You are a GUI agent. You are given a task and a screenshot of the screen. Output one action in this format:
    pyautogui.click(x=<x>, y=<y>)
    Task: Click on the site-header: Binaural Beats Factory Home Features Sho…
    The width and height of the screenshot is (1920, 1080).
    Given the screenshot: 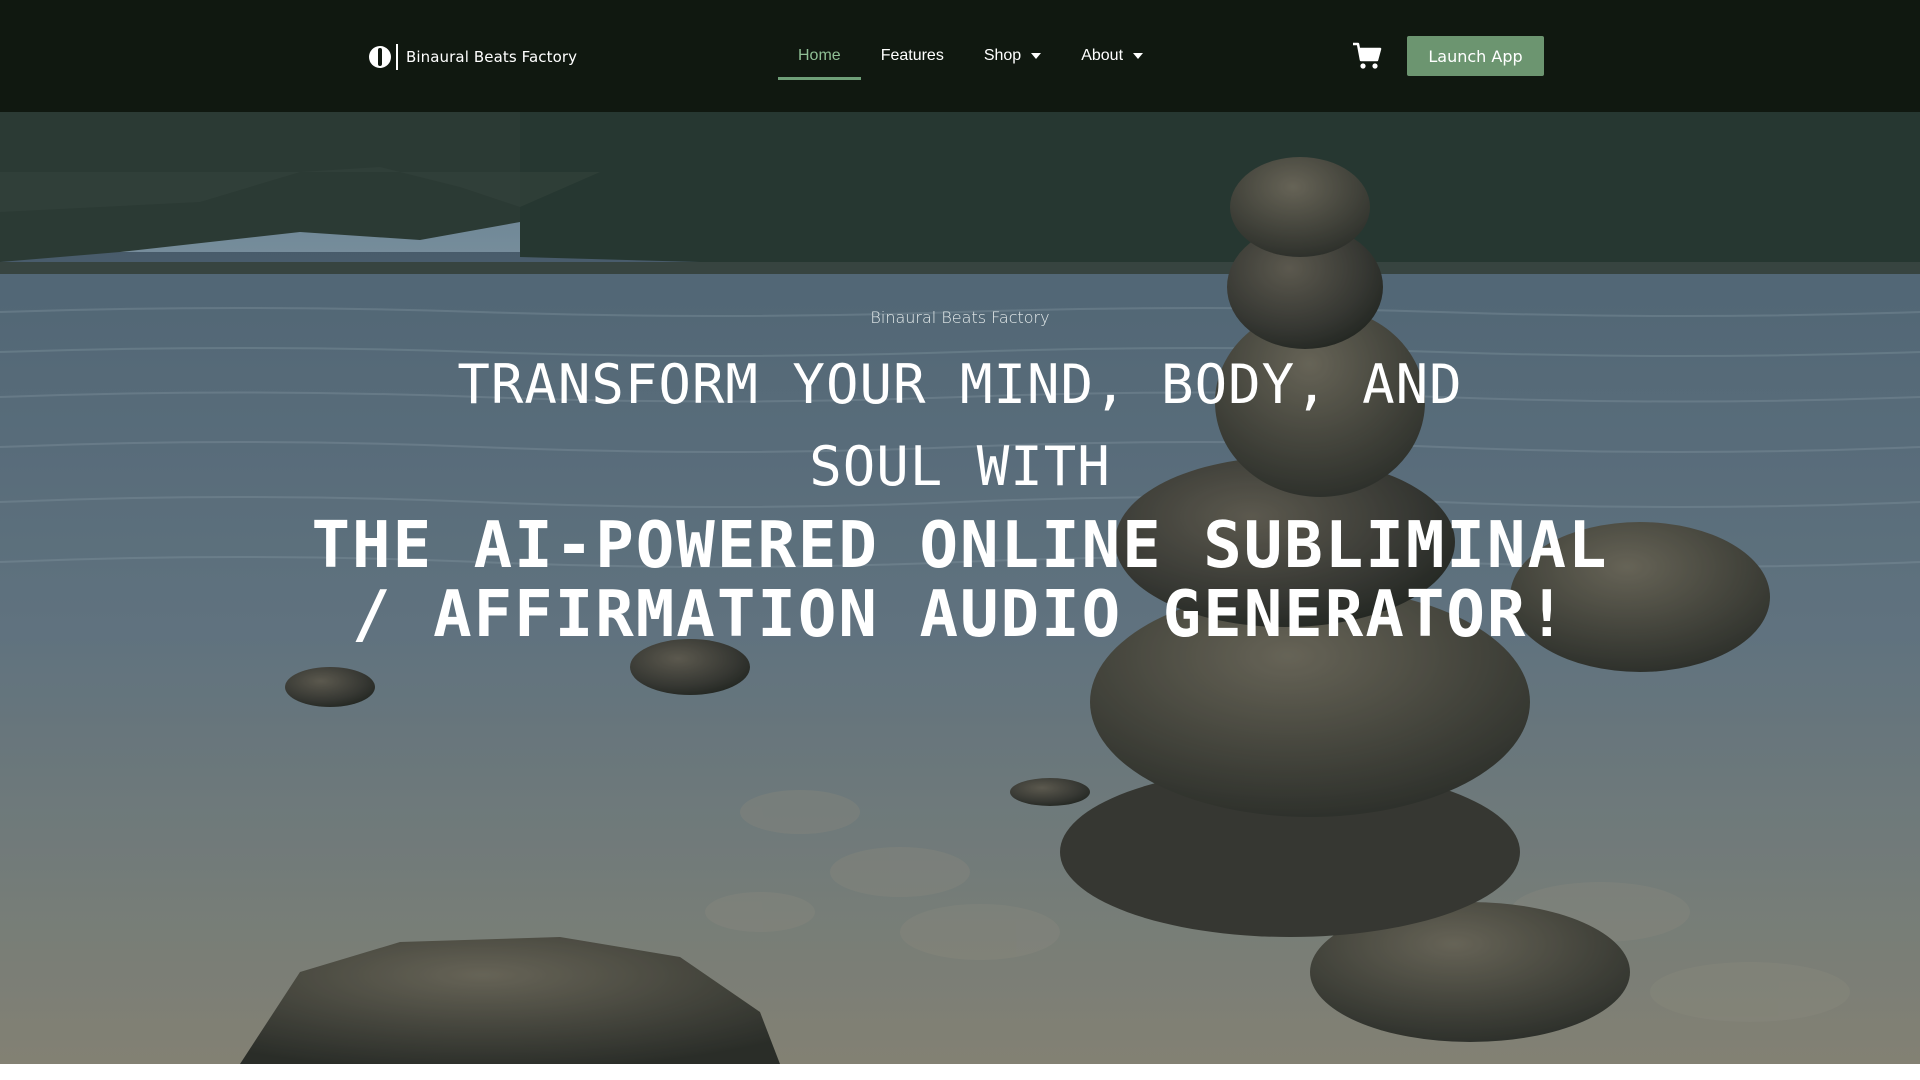 What is the action you would take?
    pyautogui.click(x=960, y=56)
    